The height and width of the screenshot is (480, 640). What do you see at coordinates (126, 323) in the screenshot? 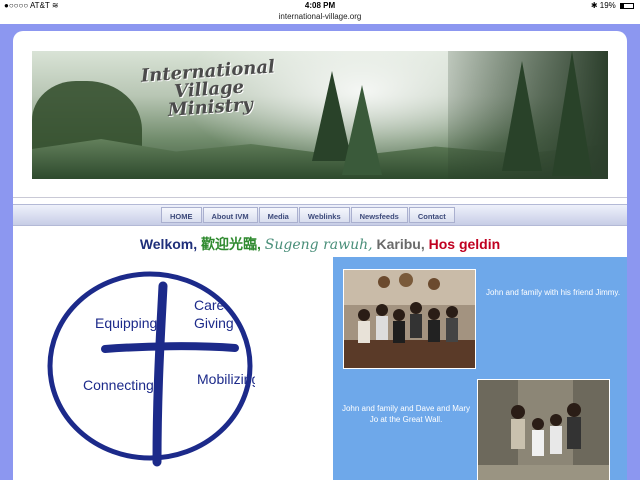
I see `logo-equipping: Equipping` at bounding box center [126, 323].